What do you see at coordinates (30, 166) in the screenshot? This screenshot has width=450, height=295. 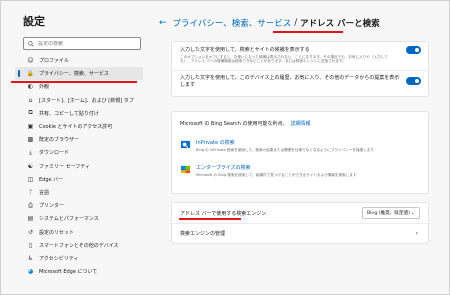 I see `family-icon: ☯` at bounding box center [30, 166].